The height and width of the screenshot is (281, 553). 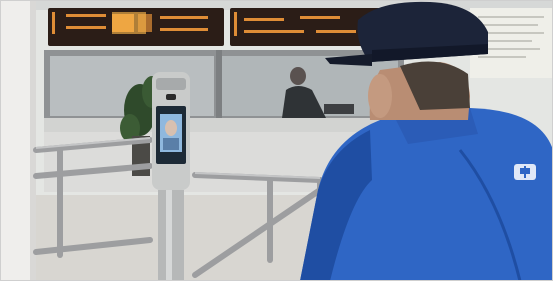 What do you see at coordinates (171, 128) in the screenshot?
I see `screen-face` at bounding box center [171, 128].